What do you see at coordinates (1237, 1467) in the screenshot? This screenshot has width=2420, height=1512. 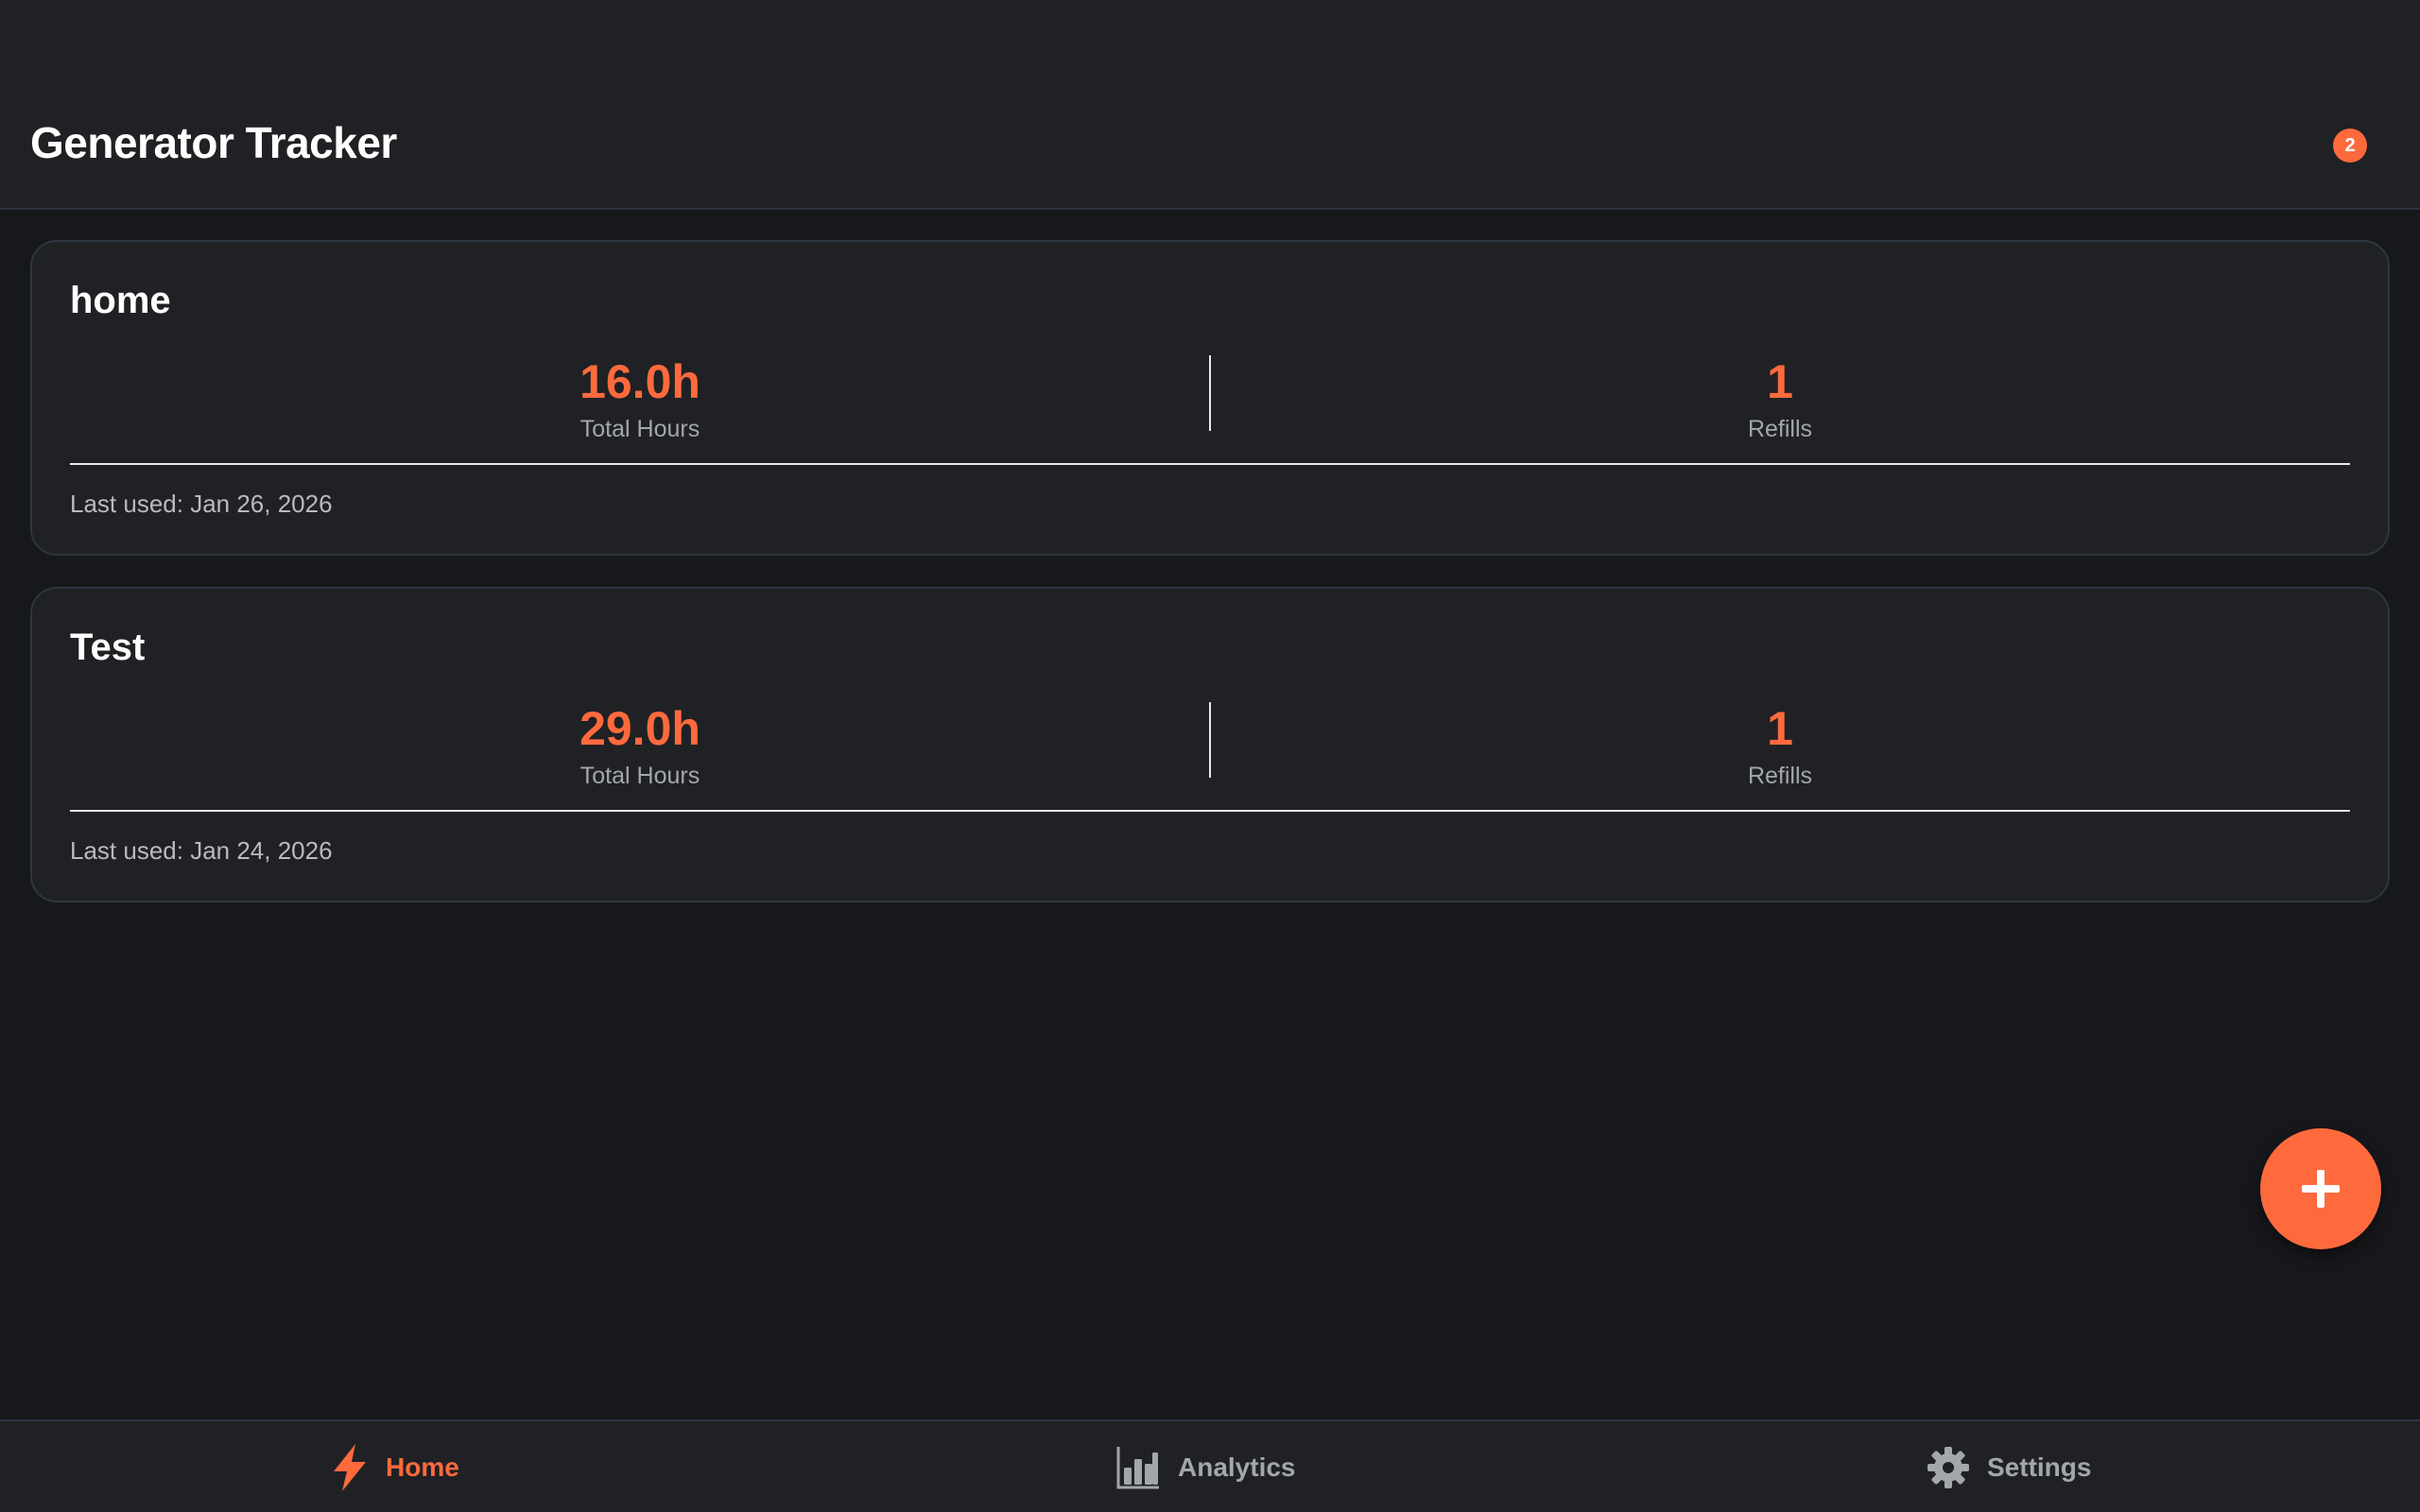 I see `nav-label-analytics: Analytics` at bounding box center [1237, 1467].